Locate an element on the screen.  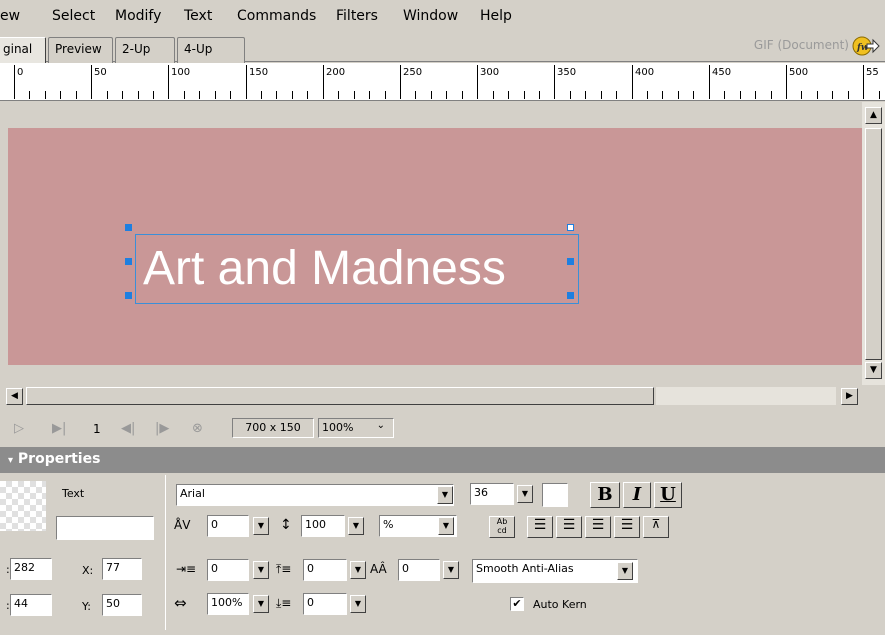
horizontal-scale-input: 100% is located at coordinates (228, 604).